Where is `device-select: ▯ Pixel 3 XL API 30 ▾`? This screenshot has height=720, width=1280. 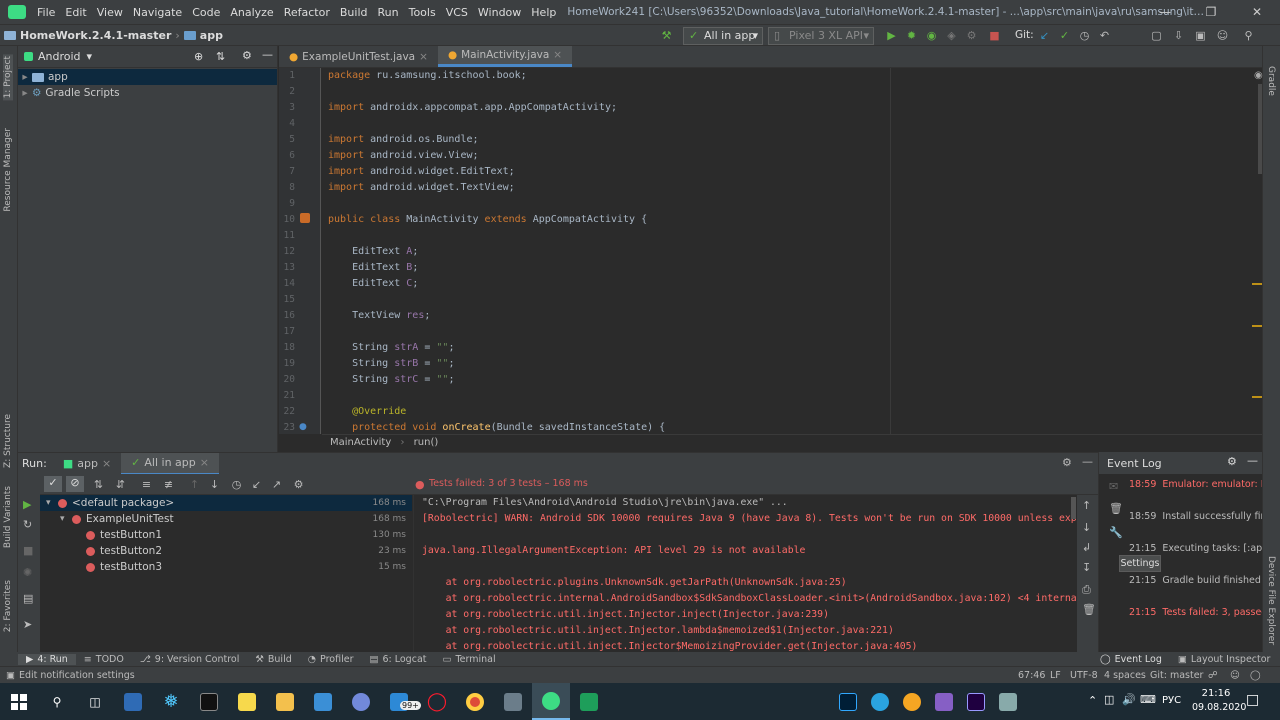
device-select: ▯ Pixel 3 XL API 30 ▾ is located at coordinates (821, 42).